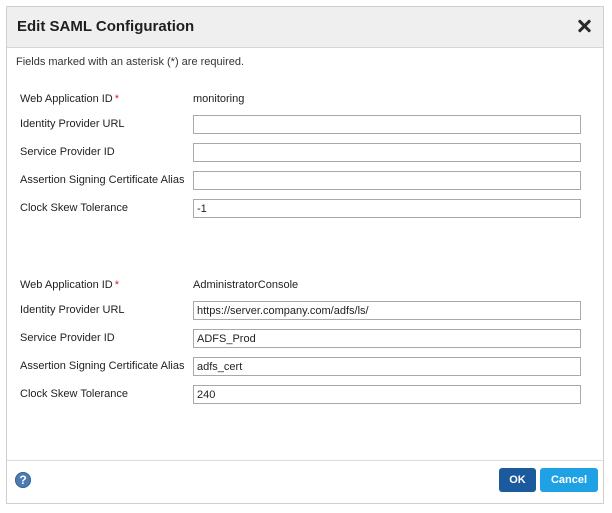 Image resolution: width=612 pixels, height=513 pixels. Describe the element at coordinates (569, 480) in the screenshot. I see `cancel-button: Cancel` at that location.